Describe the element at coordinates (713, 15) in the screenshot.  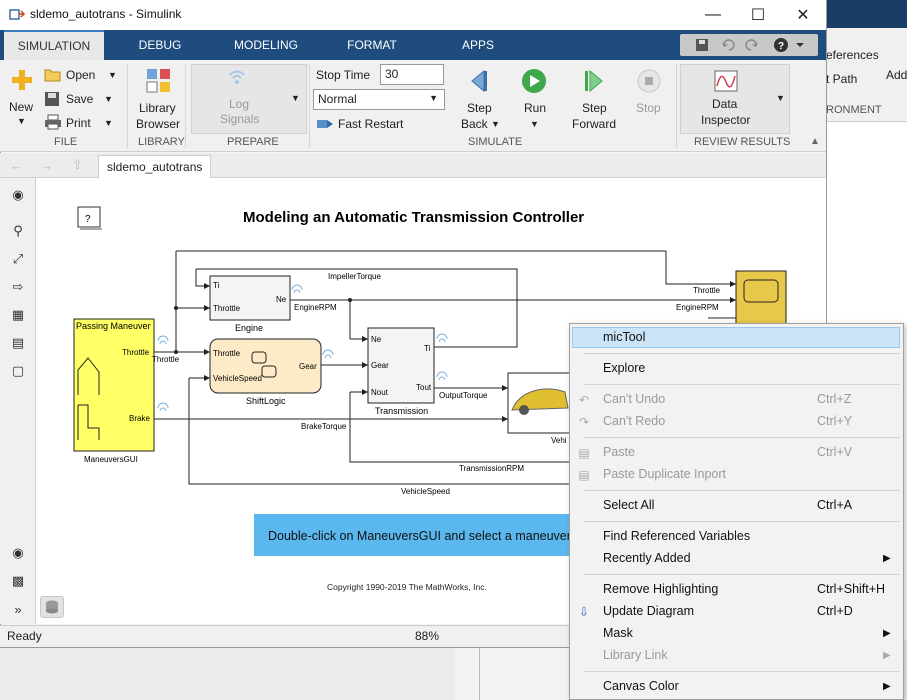
I see `minimize-button: —` at that location.